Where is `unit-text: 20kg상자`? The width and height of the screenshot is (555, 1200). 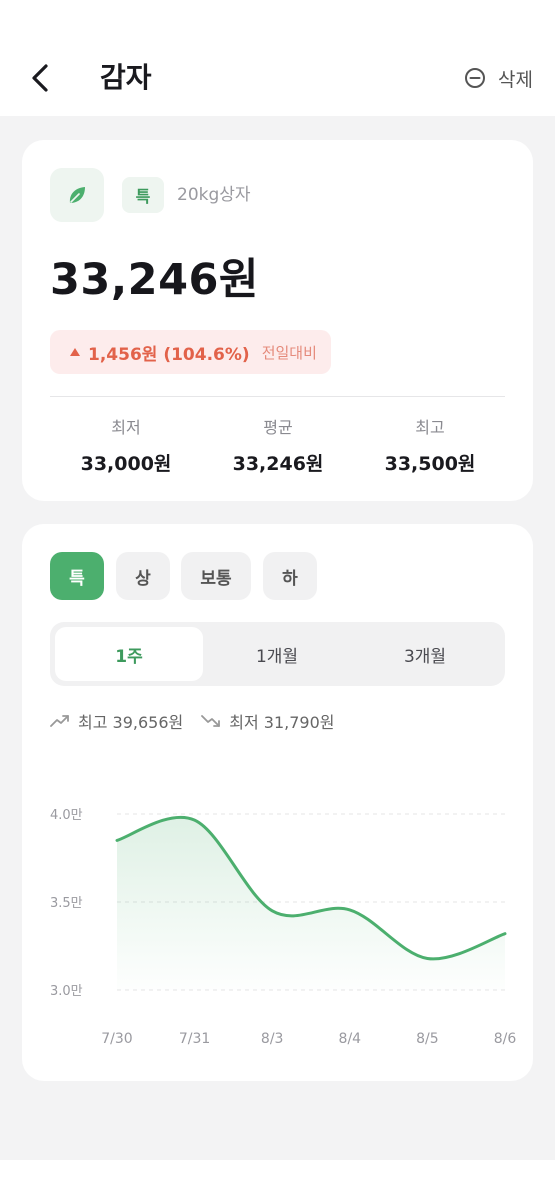
unit-text: 20kg상자 is located at coordinates (214, 195).